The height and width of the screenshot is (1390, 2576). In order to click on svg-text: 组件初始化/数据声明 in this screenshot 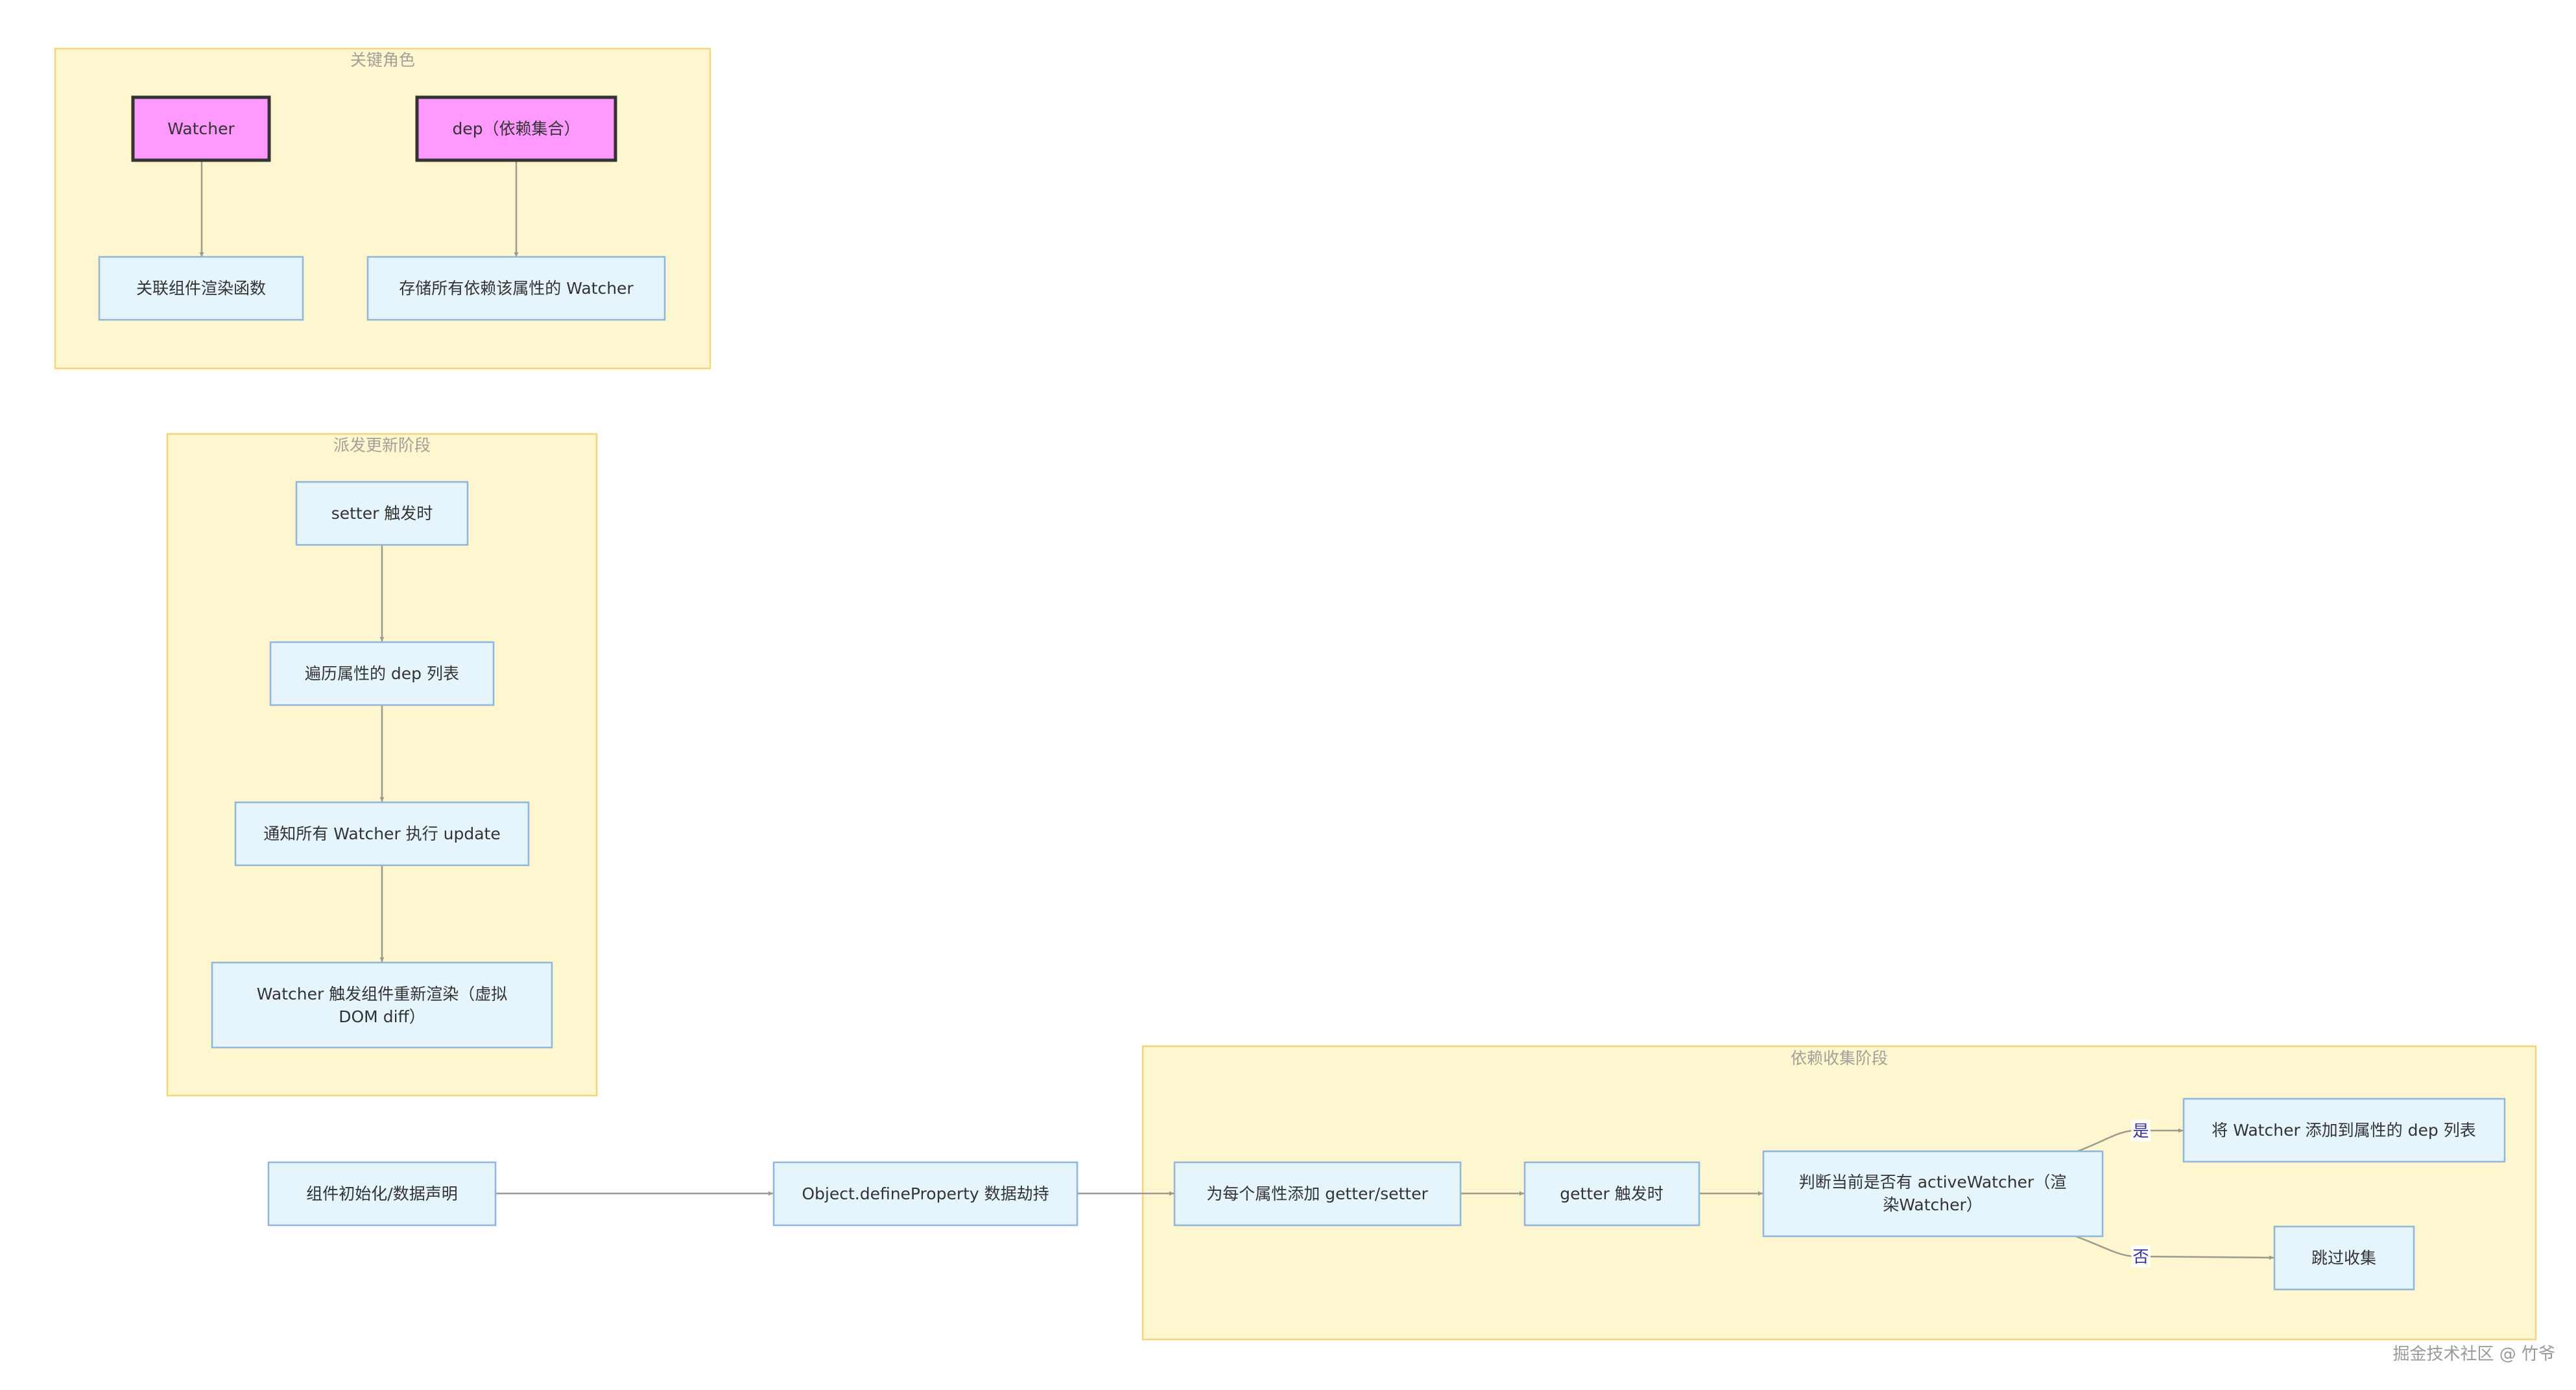, I will do `click(381, 1194)`.